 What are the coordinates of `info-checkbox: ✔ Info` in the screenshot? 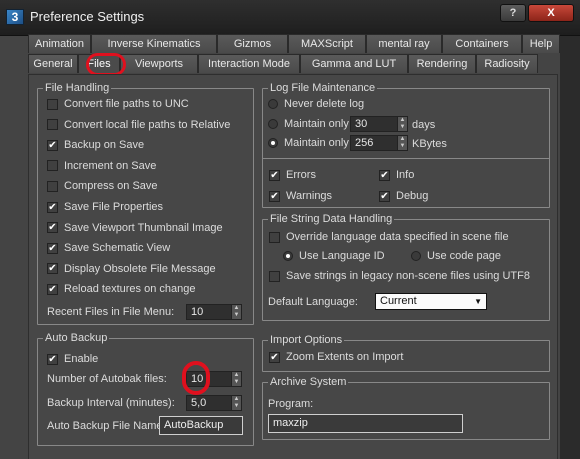 It's located at (396, 175).